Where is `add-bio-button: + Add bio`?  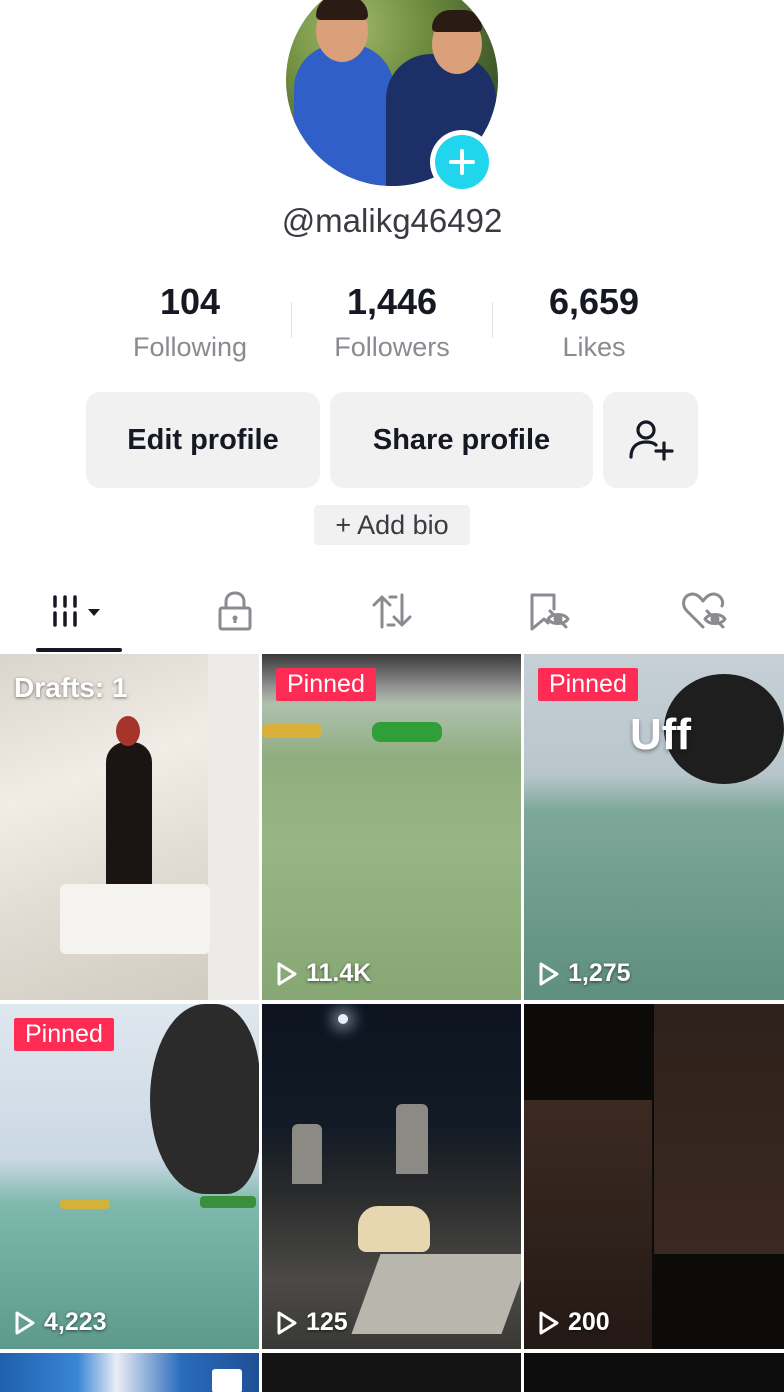
add-bio-button: + Add bio is located at coordinates (392, 525).